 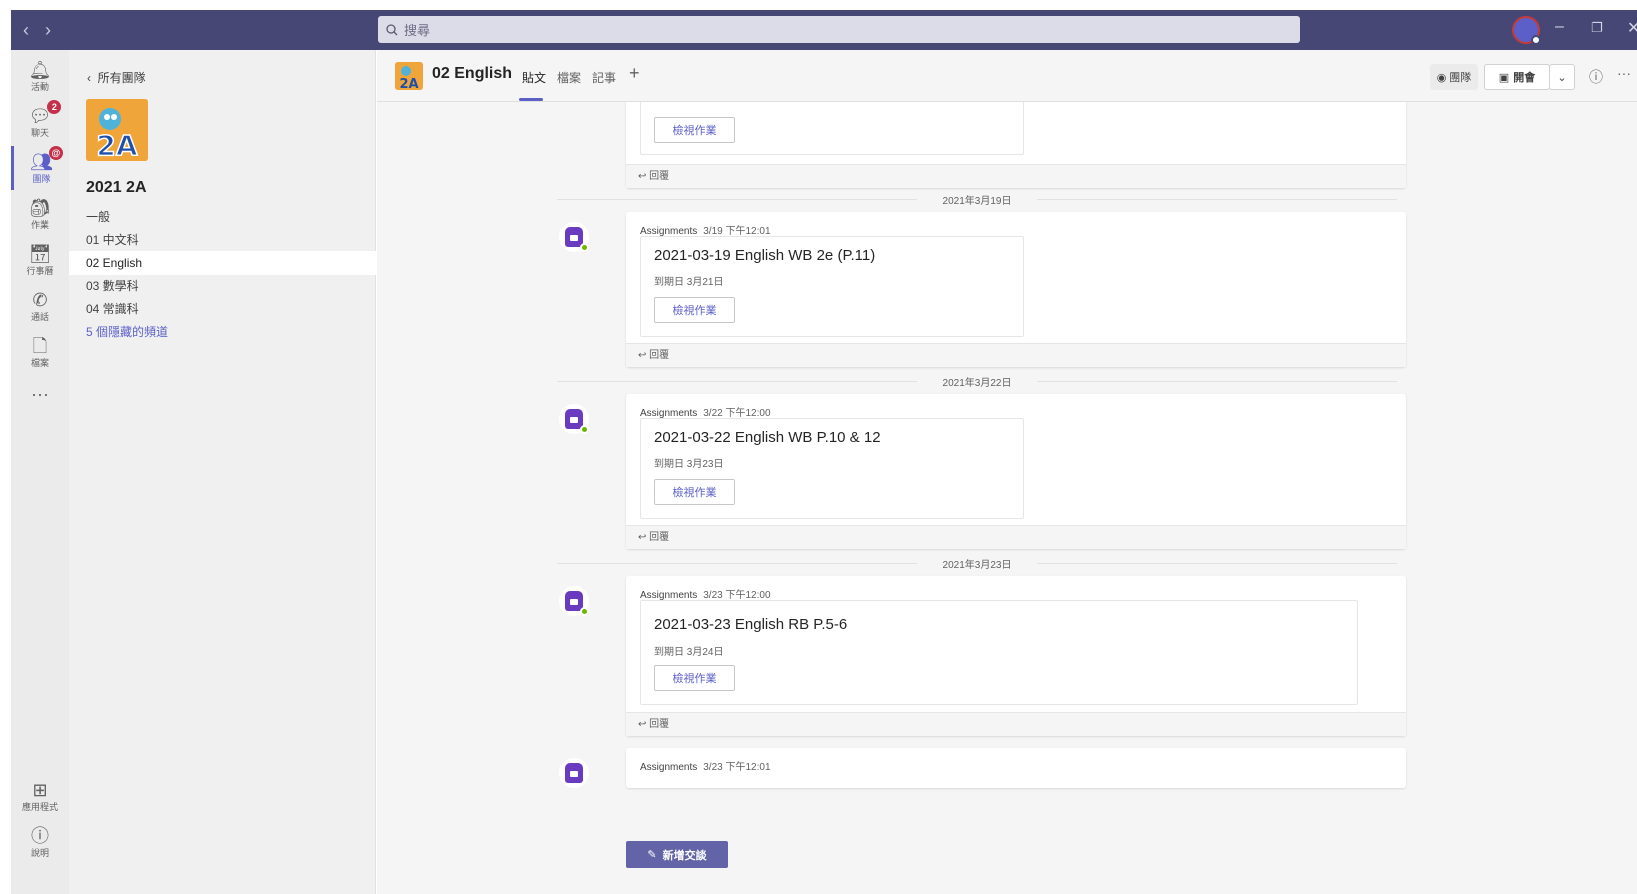 What do you see at coordinates (1624, 73) in the screenshot?
I see `more-options-icon: ···` at bounding box center [1624, 73].